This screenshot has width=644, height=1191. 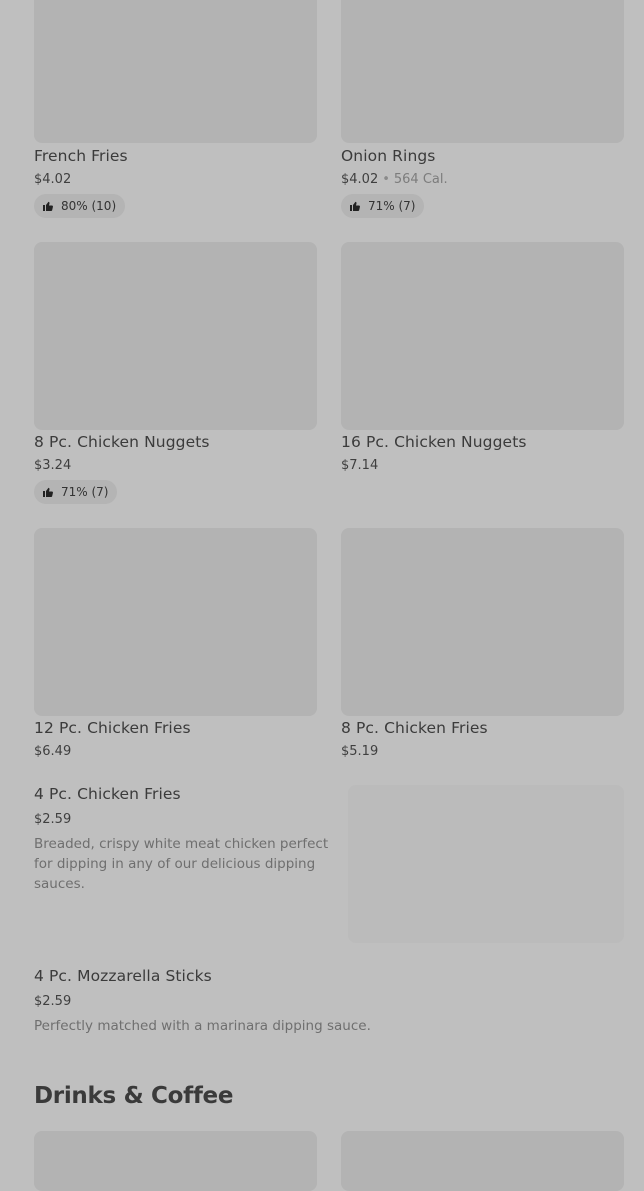 I want to click on item-image-onion-rings, so click(x=482, y=71).